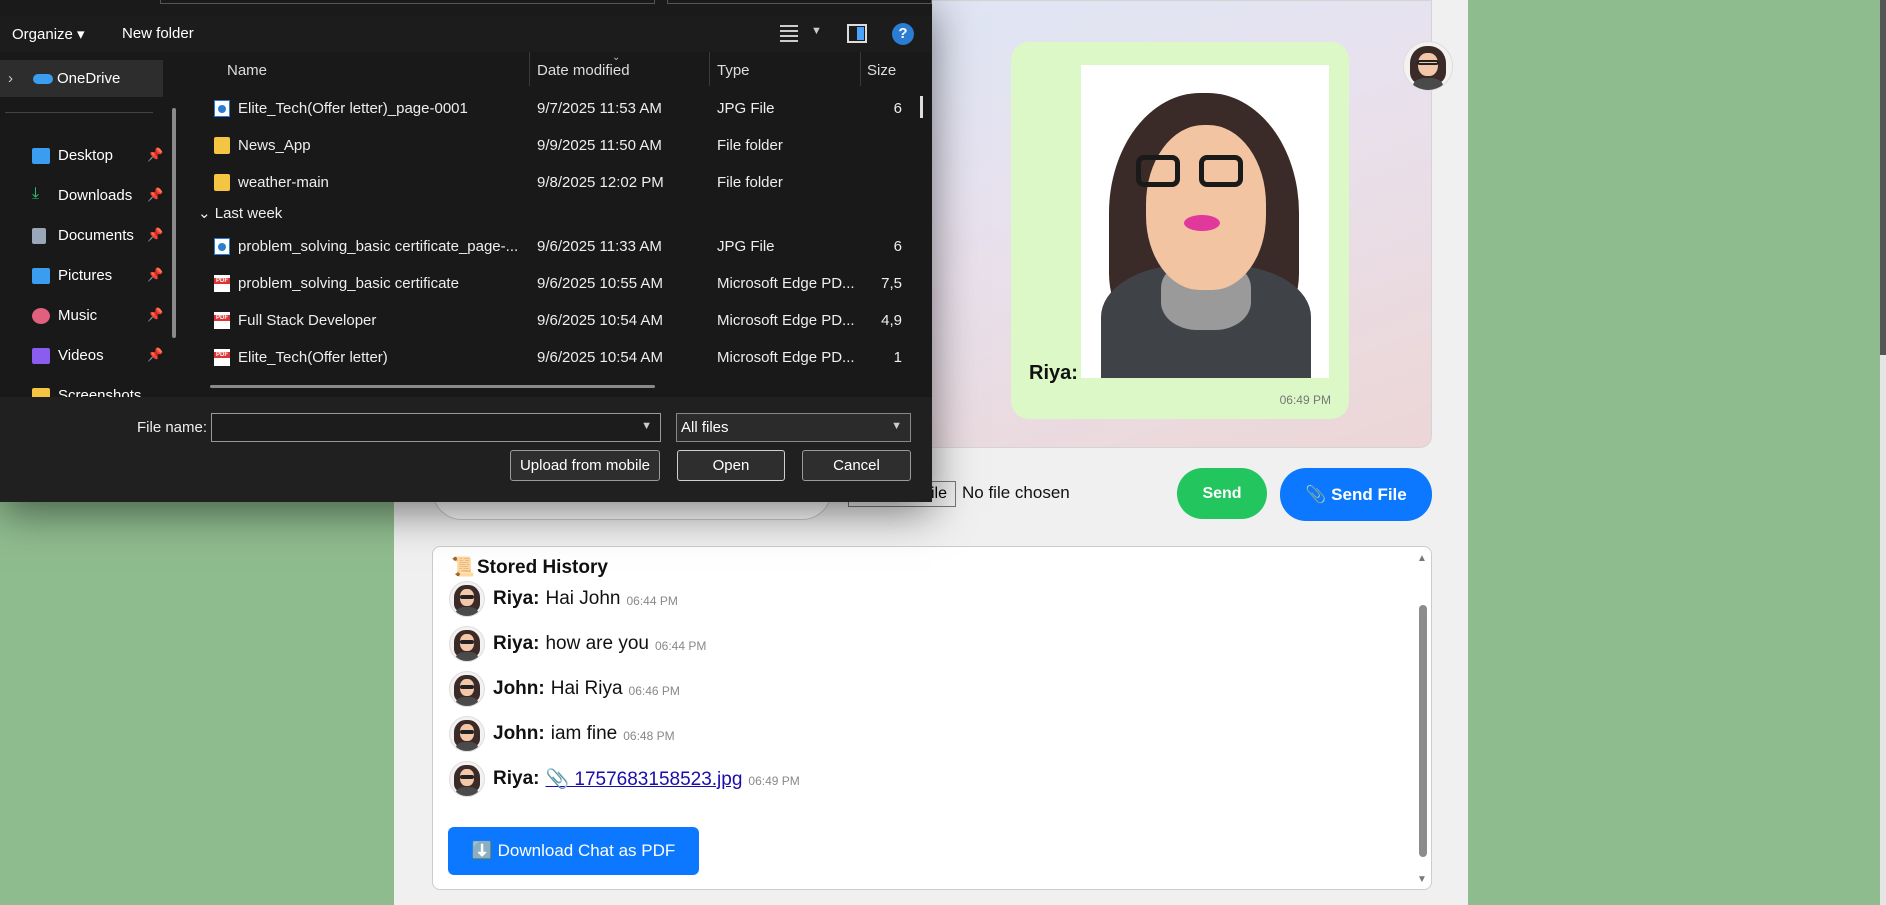 This screenshot has height=905, width=1886. Describe the element at coordinates (48, 34) in the screenshot. I see `organize-button: Organize ▾` at that location.